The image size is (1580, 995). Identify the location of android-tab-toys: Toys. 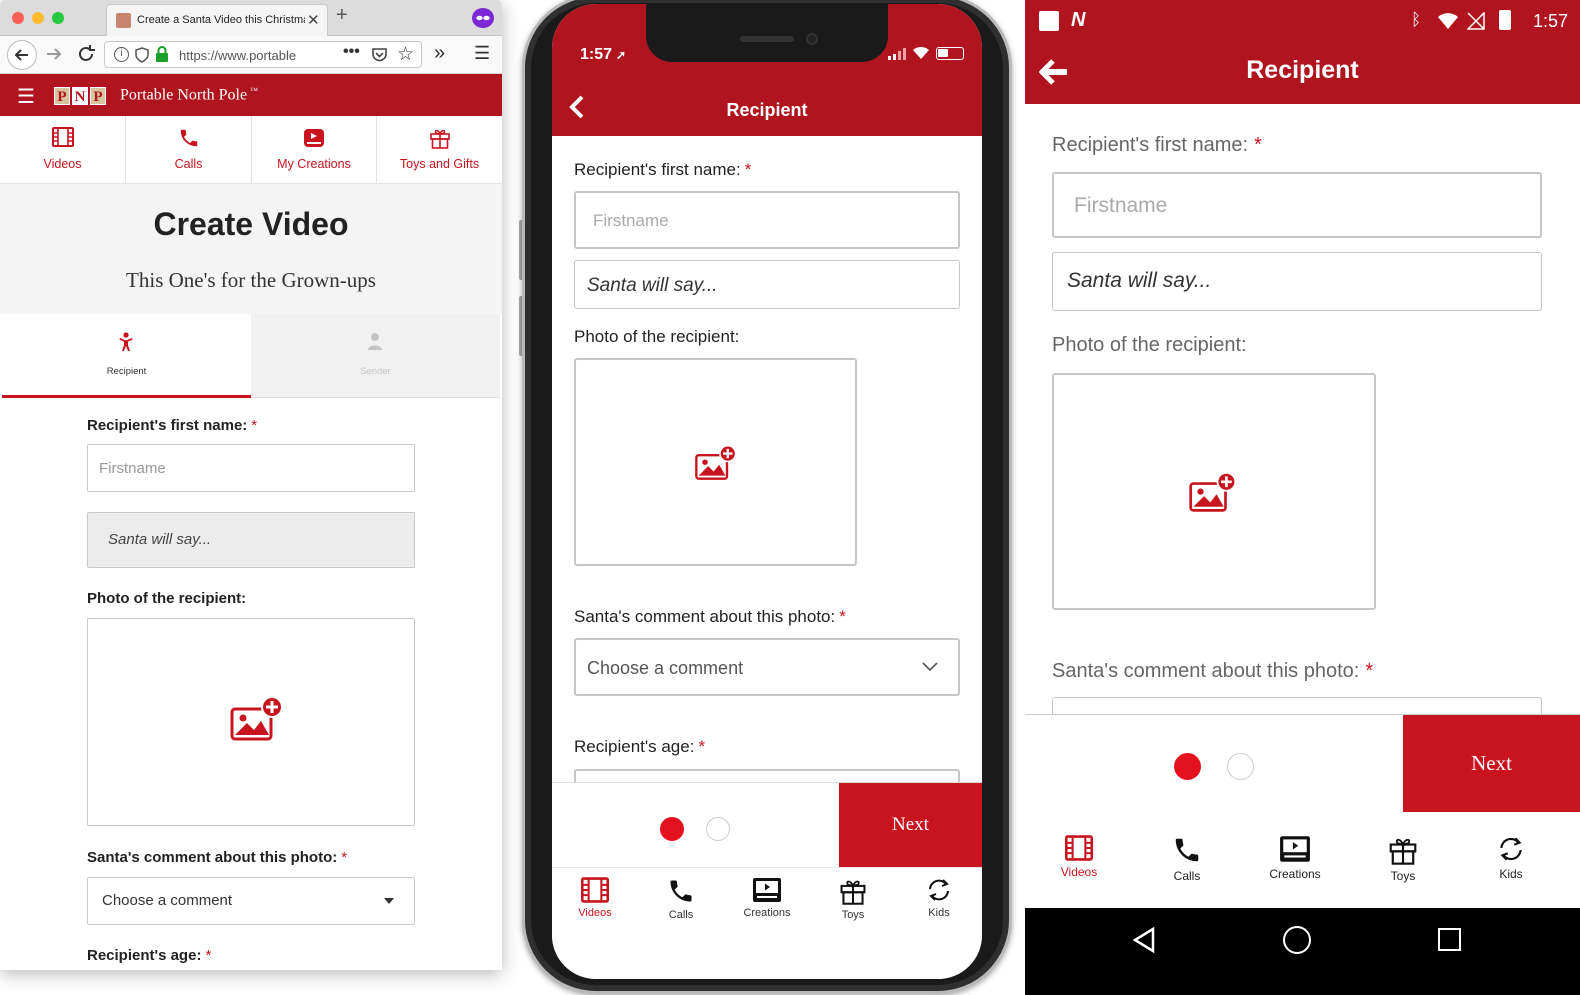
(1403, 859).